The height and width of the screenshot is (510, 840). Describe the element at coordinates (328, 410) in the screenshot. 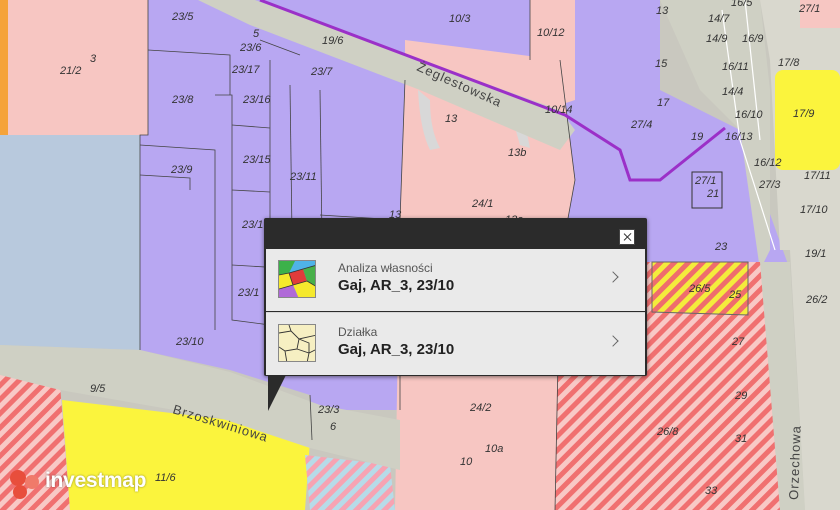

I see `plot-label: 23/3` at that location.